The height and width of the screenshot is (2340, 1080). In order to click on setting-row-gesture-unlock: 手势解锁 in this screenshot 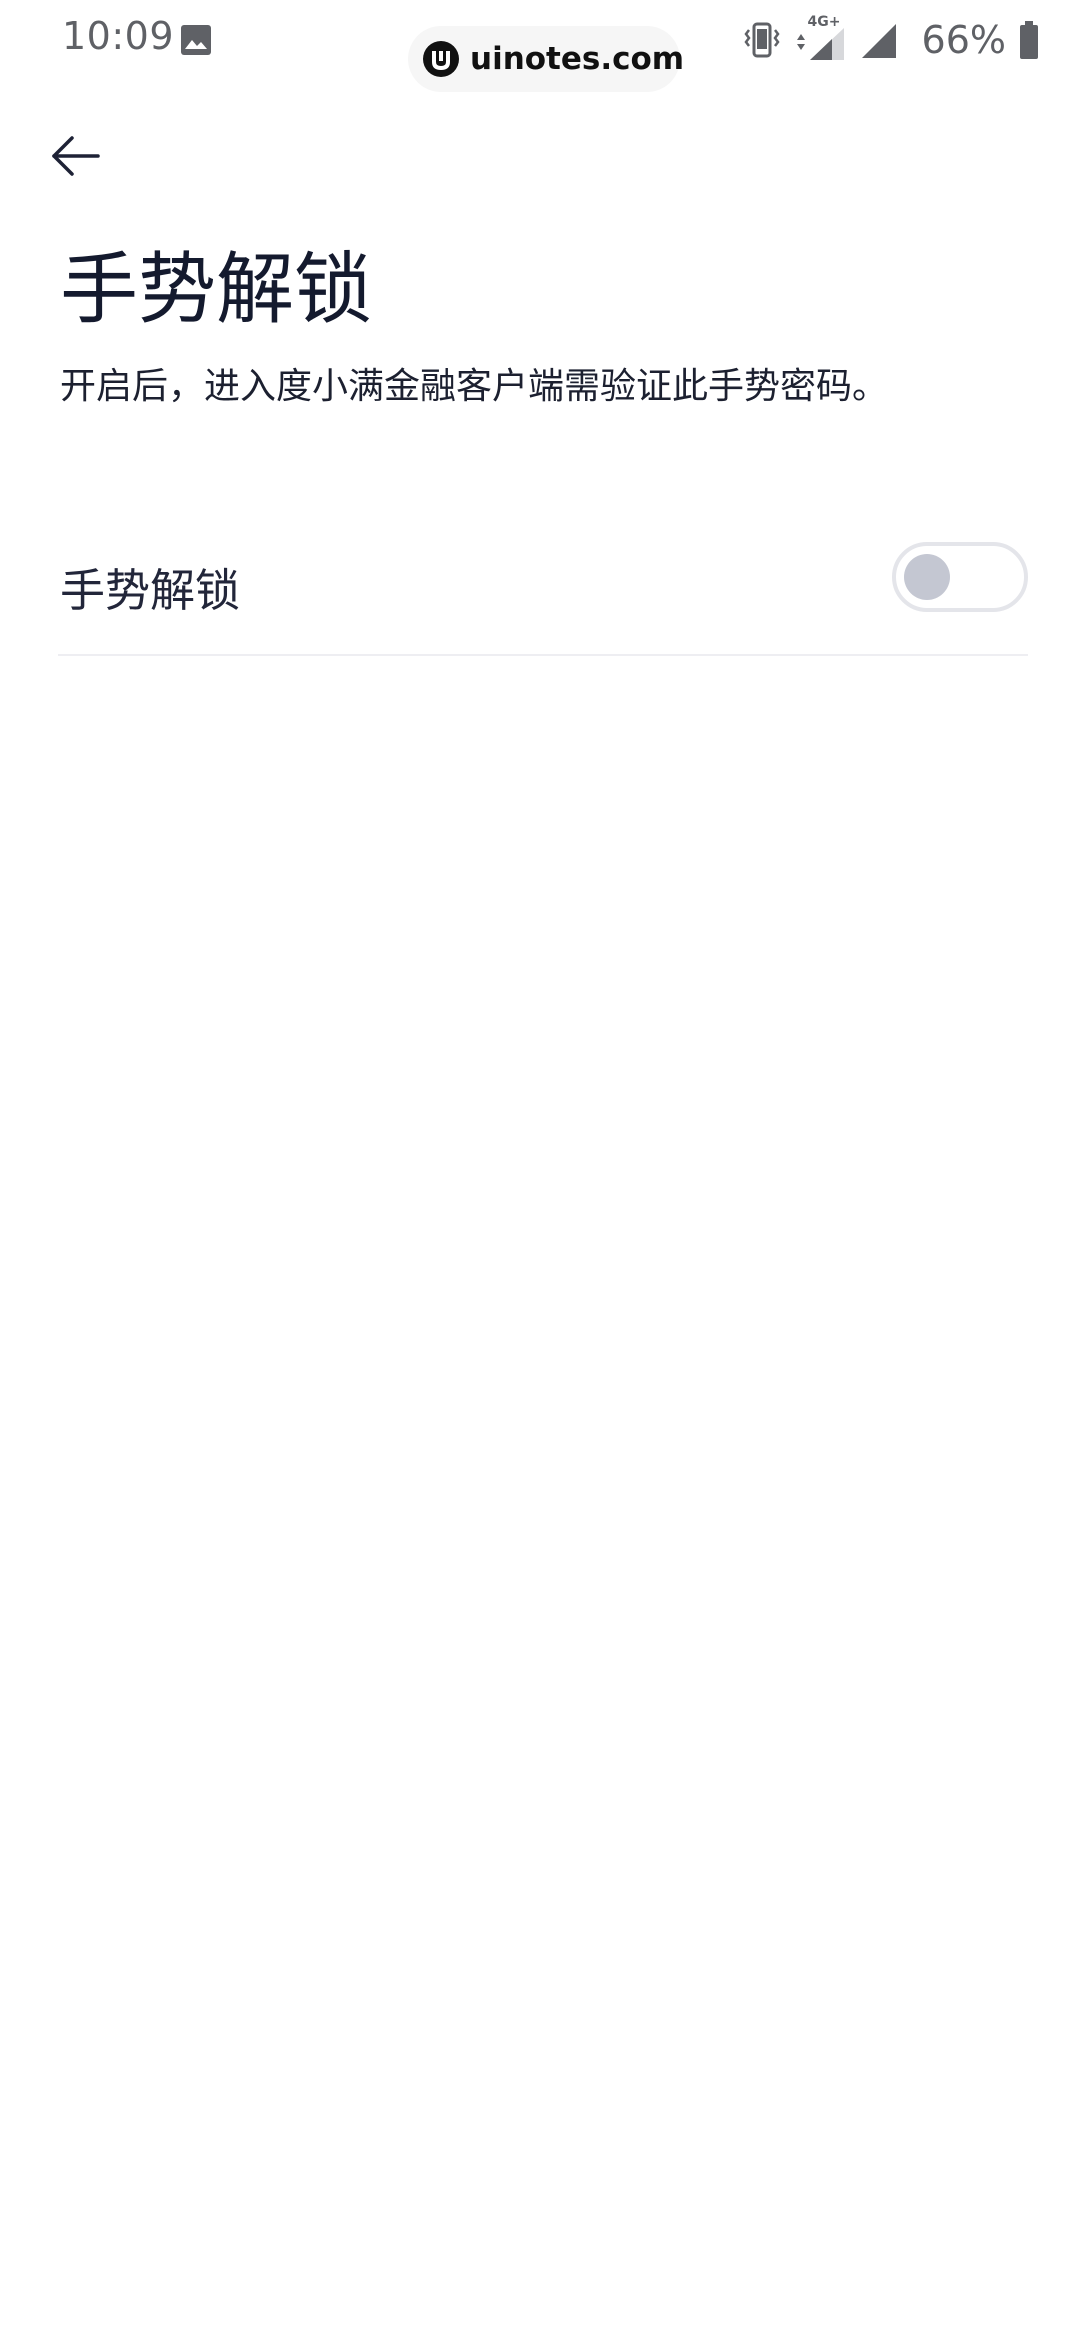, I will do `click(543, 588)`.